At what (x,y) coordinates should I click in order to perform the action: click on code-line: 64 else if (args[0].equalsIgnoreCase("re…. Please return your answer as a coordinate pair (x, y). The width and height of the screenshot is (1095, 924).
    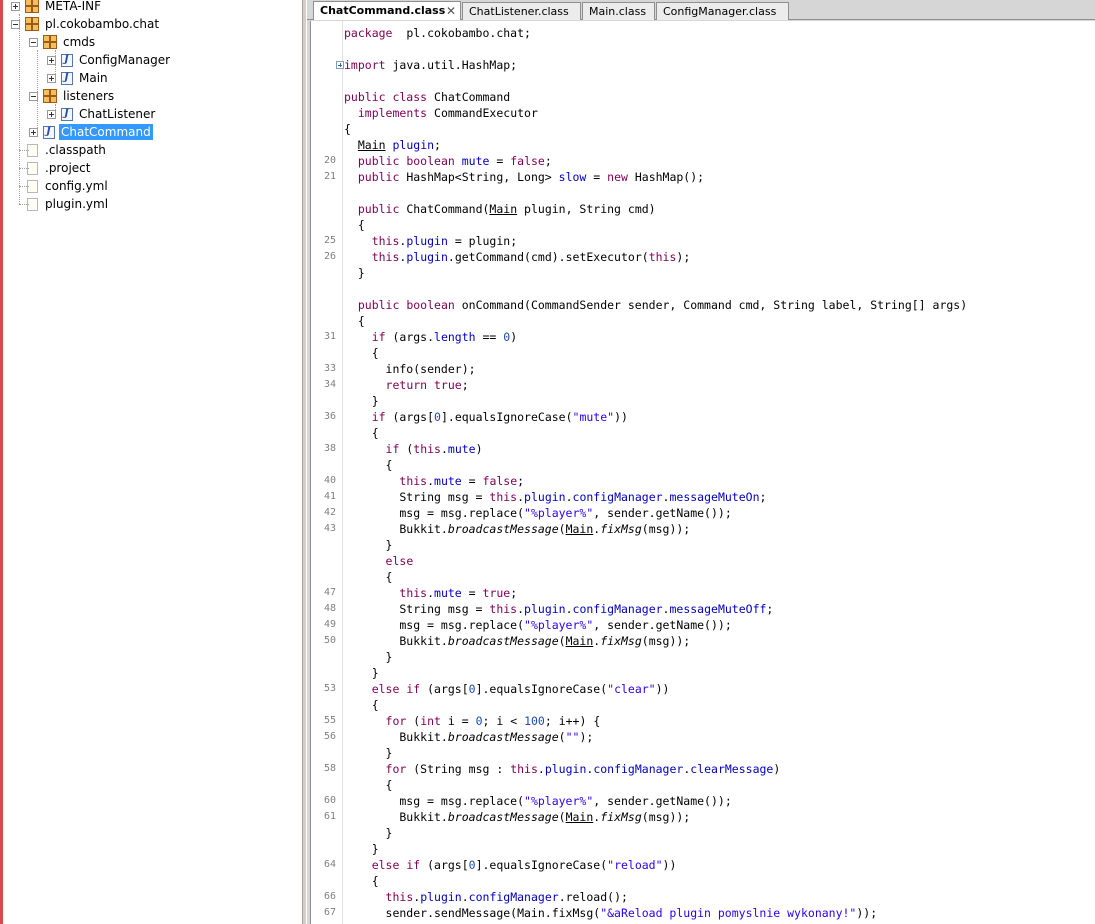
    Looking at the image, I should click on (703, 865).